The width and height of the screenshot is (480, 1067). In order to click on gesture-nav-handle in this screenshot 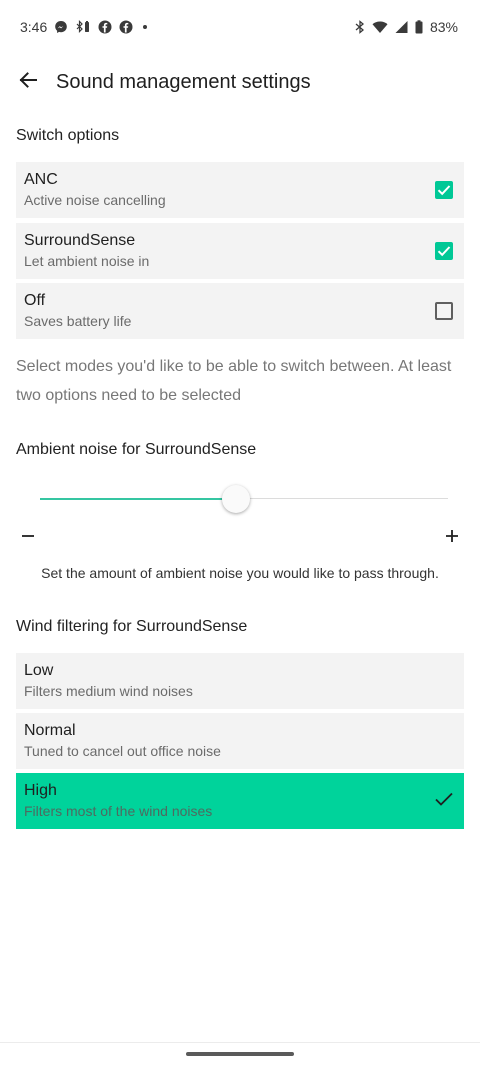, I will do `click(240, 1054)`.